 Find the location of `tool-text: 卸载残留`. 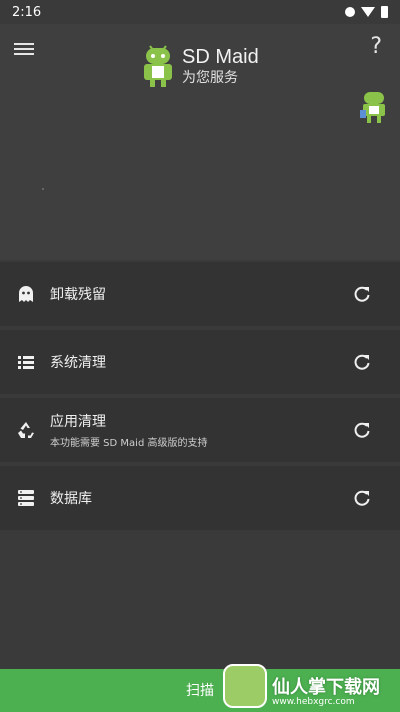

tool-text: 卸载残留 is located at coordinates (78, 294).